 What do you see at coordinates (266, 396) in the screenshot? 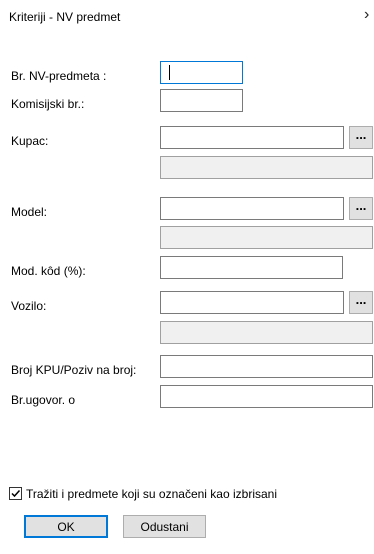
I see `br-ugovora-input` at bounding box center [266, 396].